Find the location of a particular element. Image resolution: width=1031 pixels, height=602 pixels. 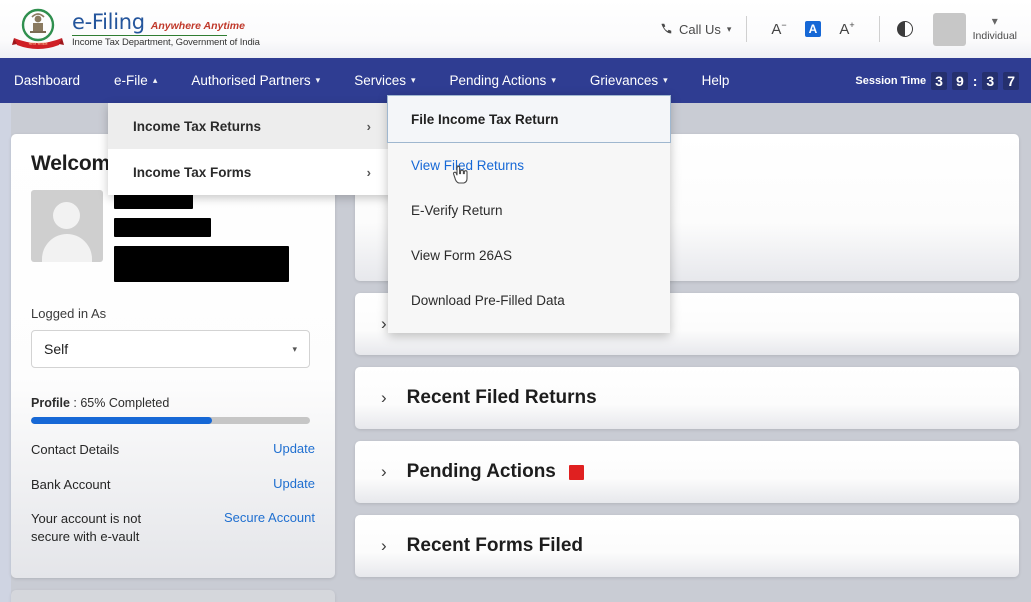

nav-item-efile: e-File ▴ is located at coordinates (152, 80).